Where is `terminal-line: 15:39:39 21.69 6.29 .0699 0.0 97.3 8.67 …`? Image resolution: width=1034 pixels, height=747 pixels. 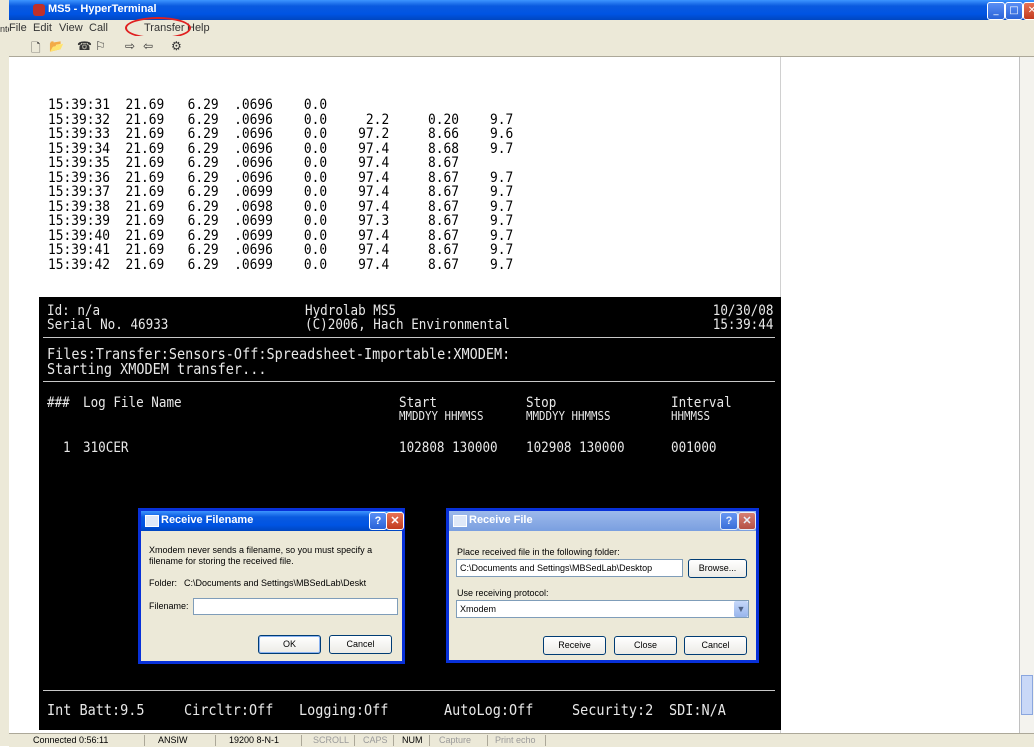
terminal-line: 15:39:39 21.69 6.29 .0699 0.0 97.3 8.67 … is located at coordinates (281, 221).